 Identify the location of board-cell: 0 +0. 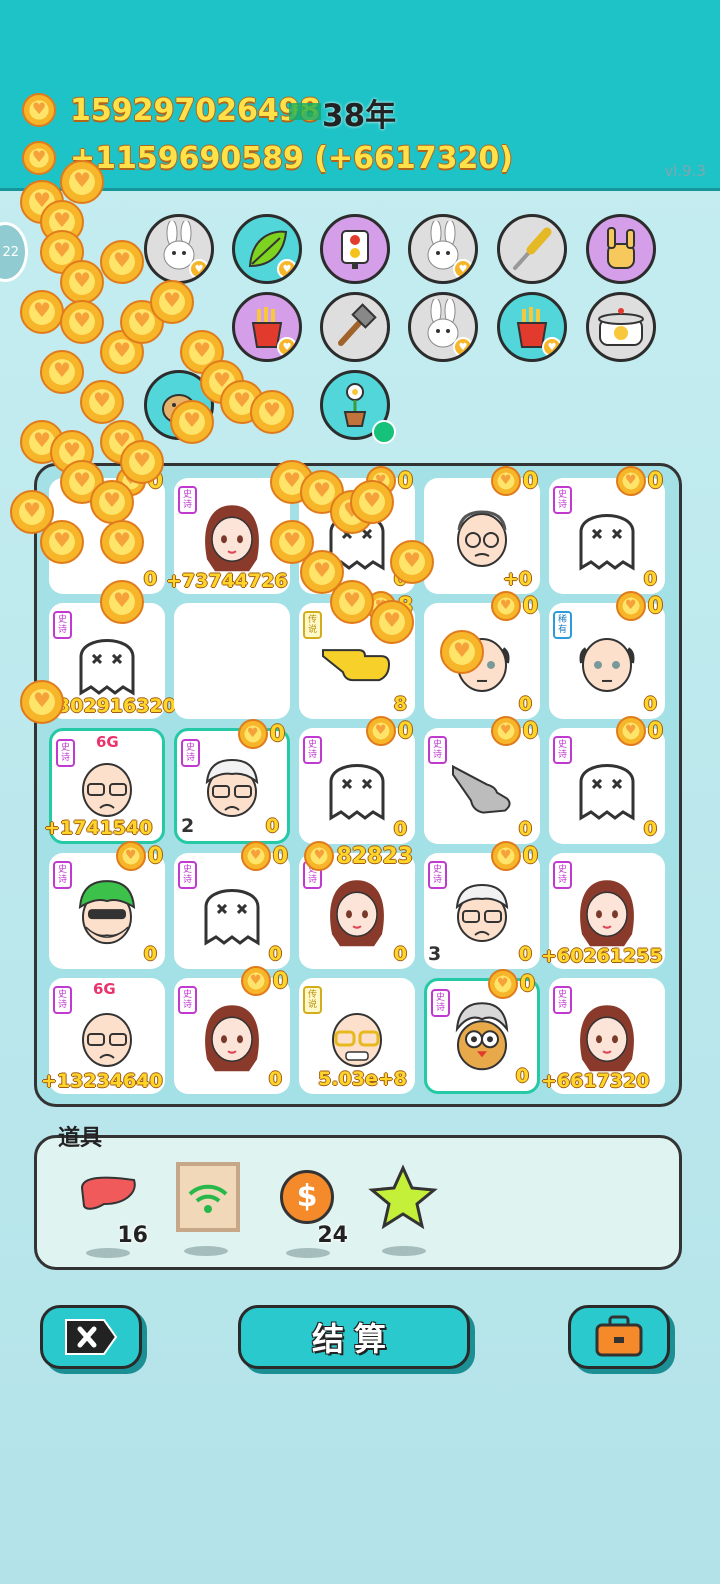
(482, 530).